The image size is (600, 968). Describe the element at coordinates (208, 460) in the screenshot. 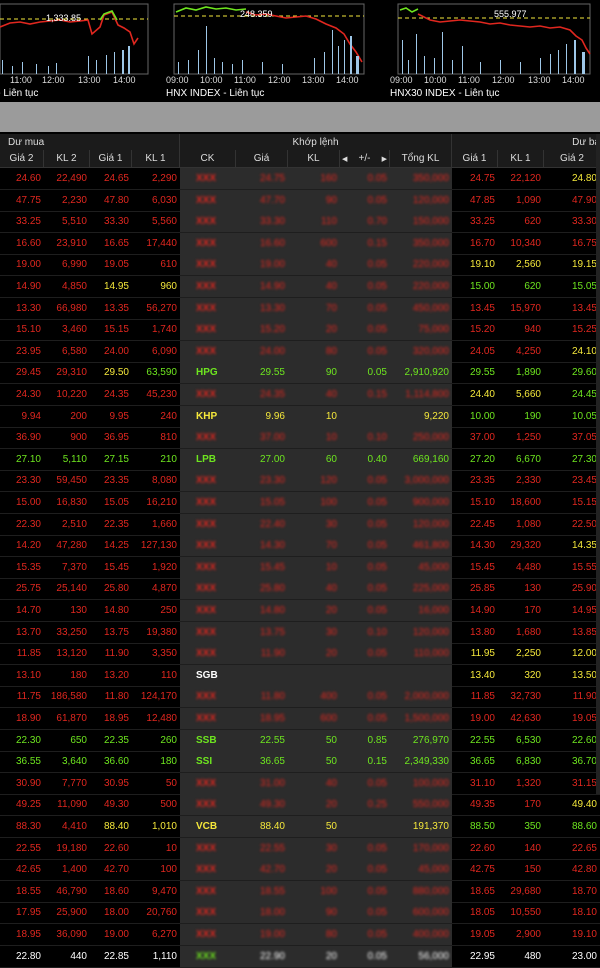

I see `cell-ticker: LPB` at that location.